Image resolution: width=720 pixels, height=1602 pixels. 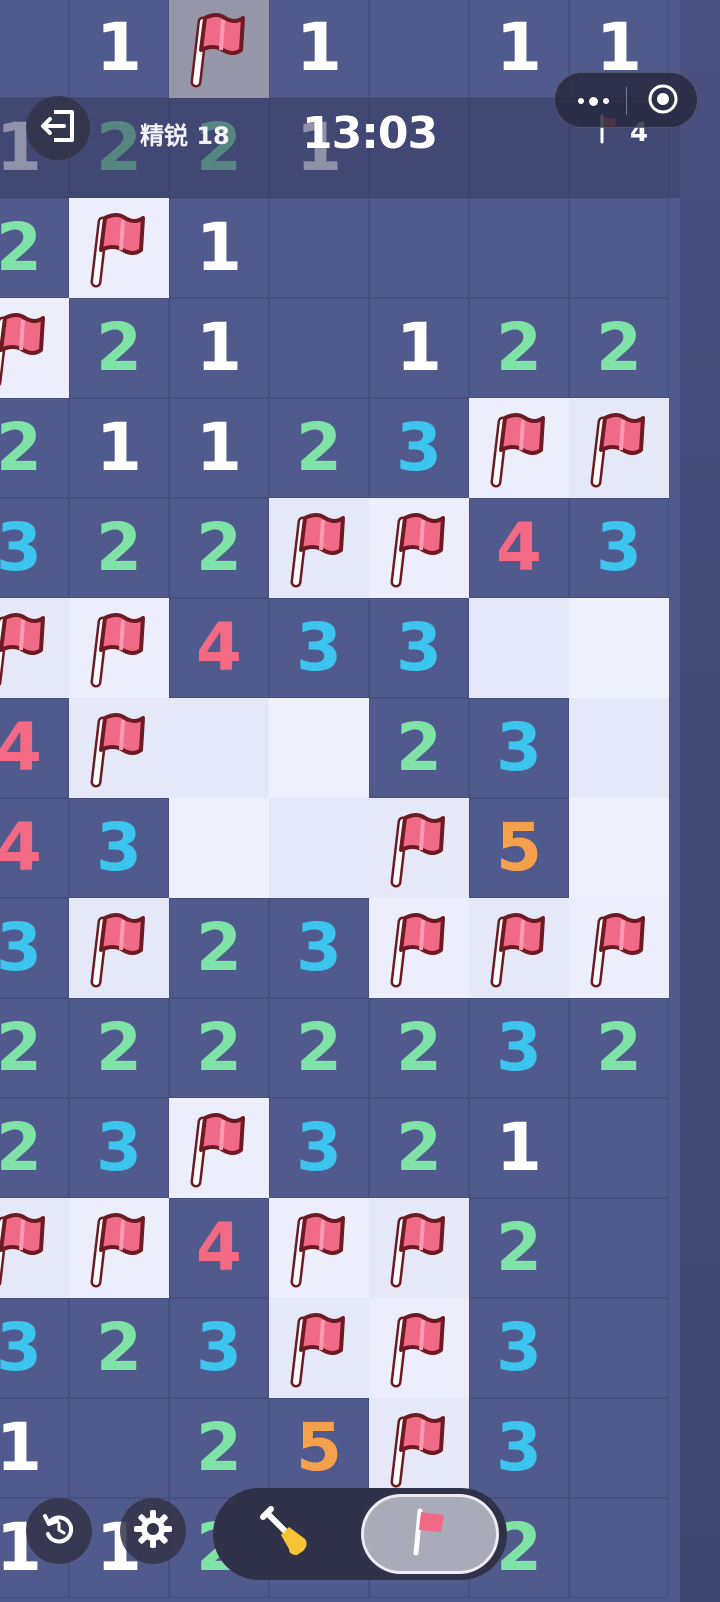 I want to click on settings-button, so click(x=153, y=1531).